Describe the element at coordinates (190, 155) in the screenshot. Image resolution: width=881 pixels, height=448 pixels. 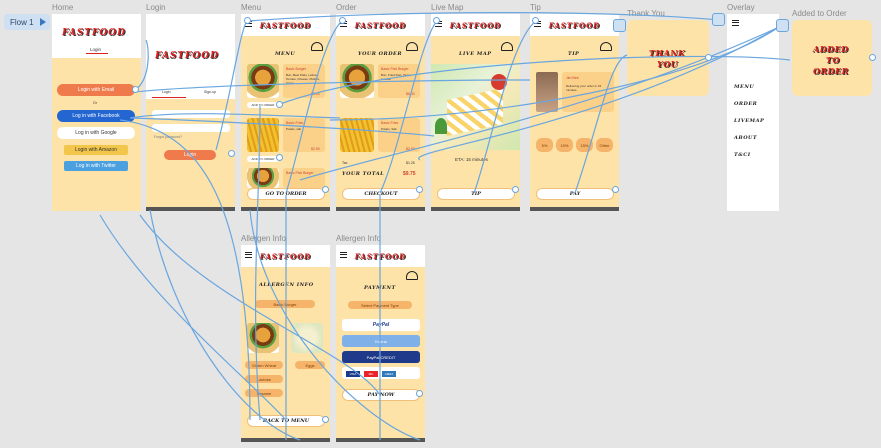
I see `login-submit-button: Login` at that location.